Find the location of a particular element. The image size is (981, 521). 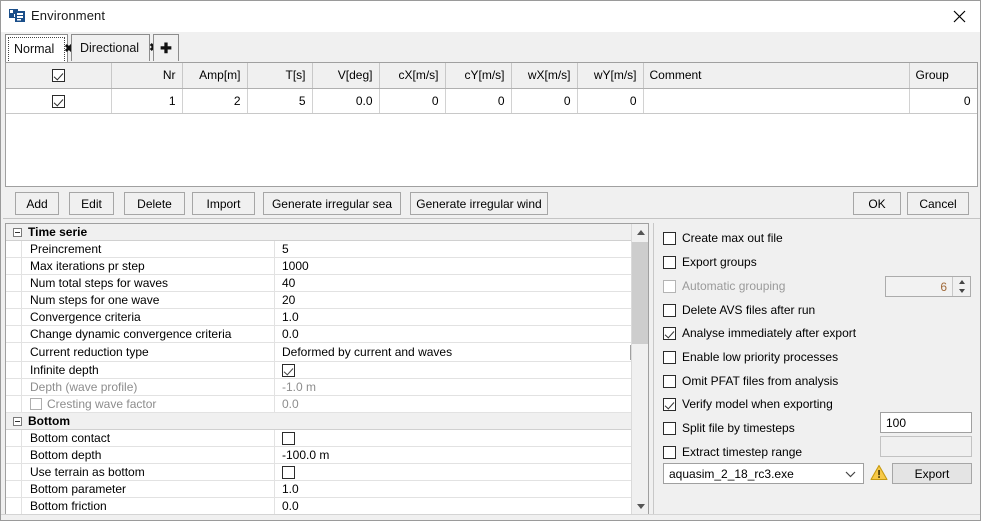

cell-group: 0 is located at coordinates (943, 101).